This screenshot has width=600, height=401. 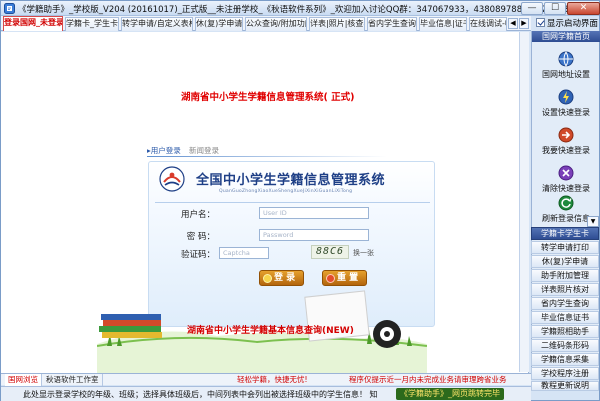 What do you see at coordinates (566, 97) in the screenshot?
I see `lightning-icon` at bounding box center [566, 97].